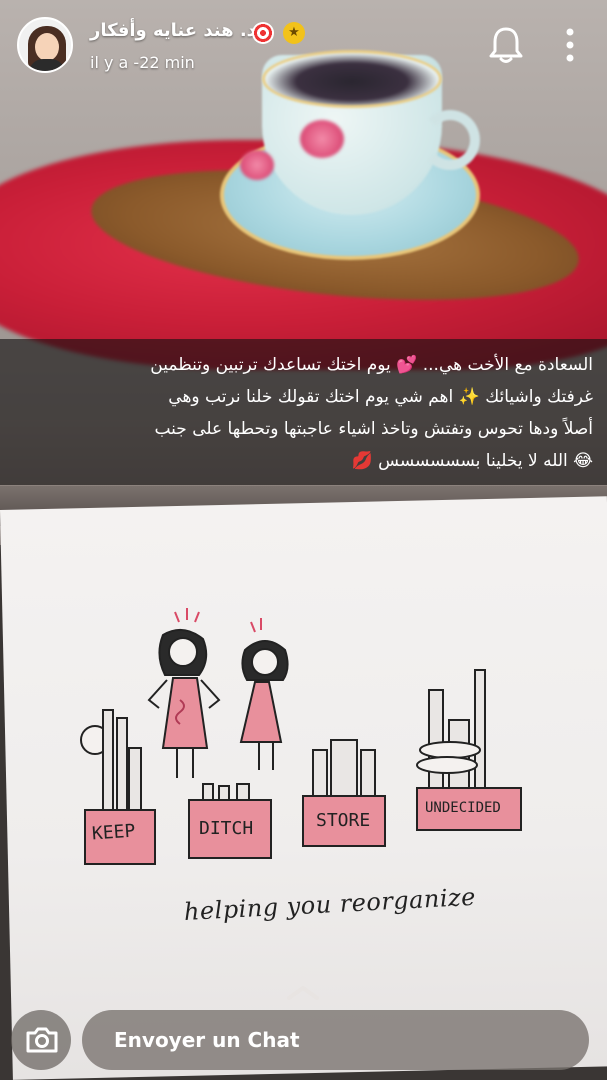 This screenshot has height=1080, width=607. I want to click on chat-input: Envoyer un Chat, so click(335, 1040).